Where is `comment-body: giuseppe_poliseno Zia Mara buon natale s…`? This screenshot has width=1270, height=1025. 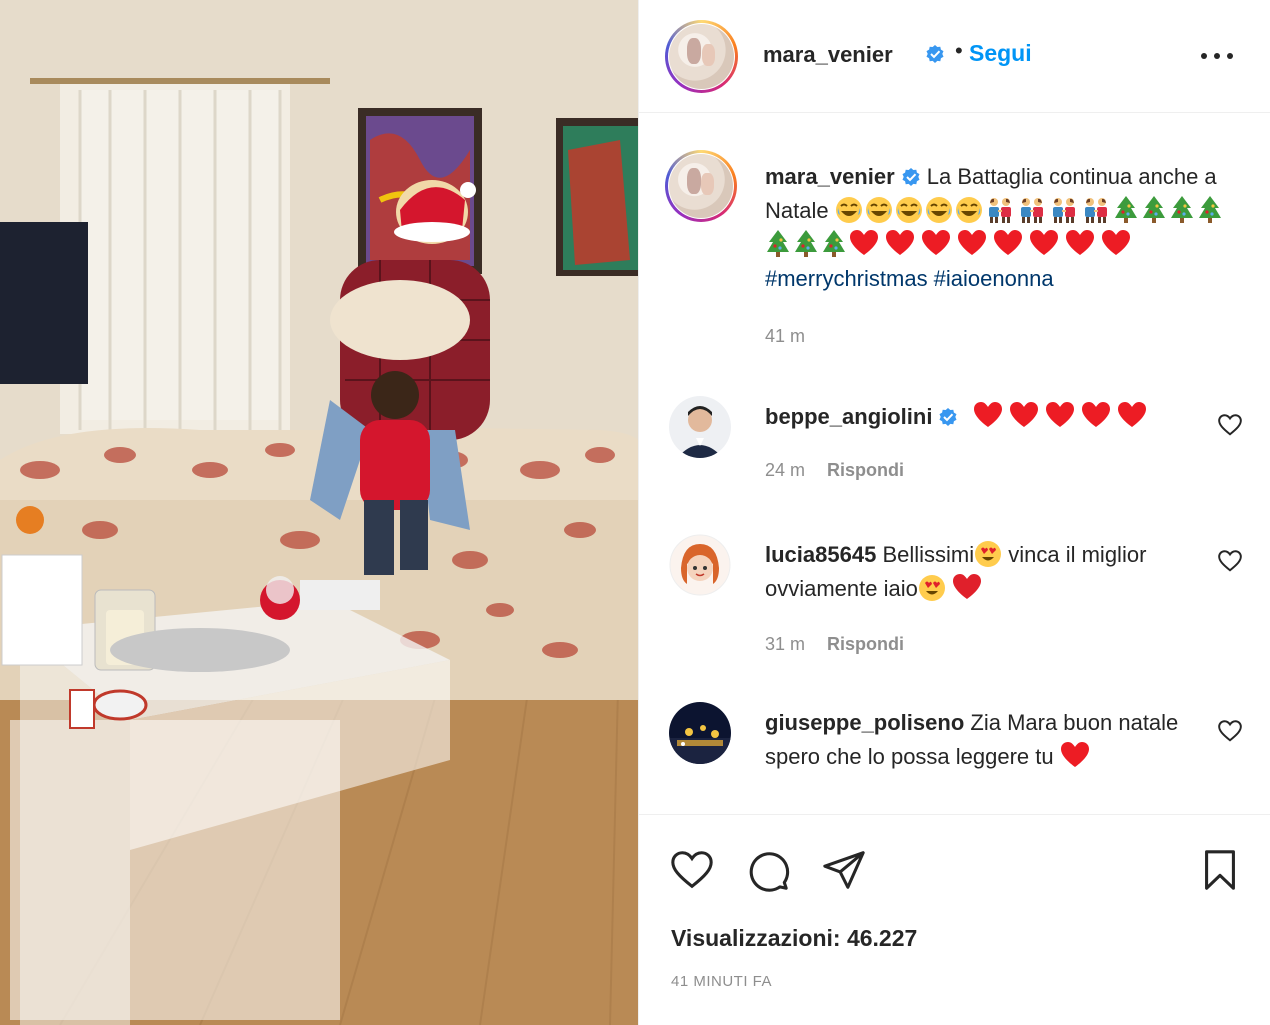
comment-body: giuseppe_poliseno Zia Mara buon natale s… is located at coordinates (980, 740).